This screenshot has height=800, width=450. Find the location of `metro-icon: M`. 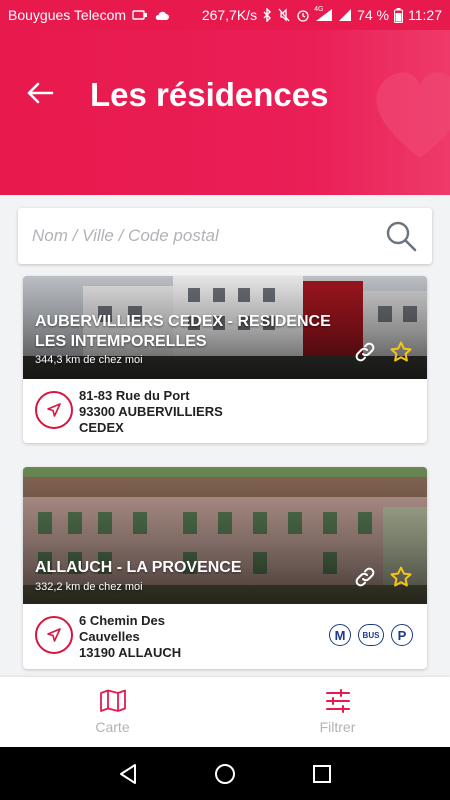

metro-icon: M is located at coordinates (340, 635).